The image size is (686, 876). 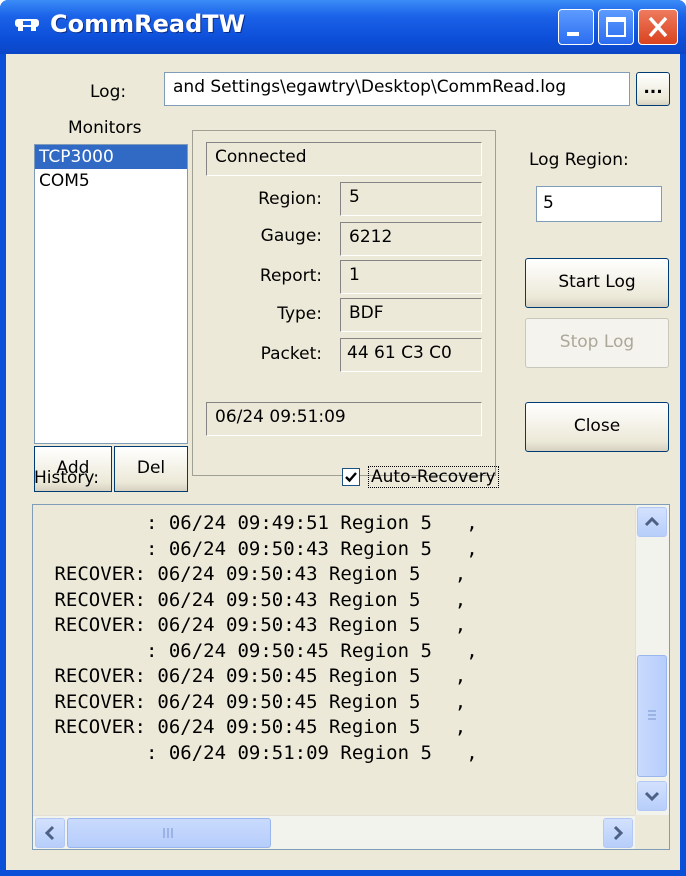 What do you see at coordinates (260, 650) in the screenshot?
I see `history-line: : 06/24 09:50:45 Region 5 ,` at bounding box center [260, 650].